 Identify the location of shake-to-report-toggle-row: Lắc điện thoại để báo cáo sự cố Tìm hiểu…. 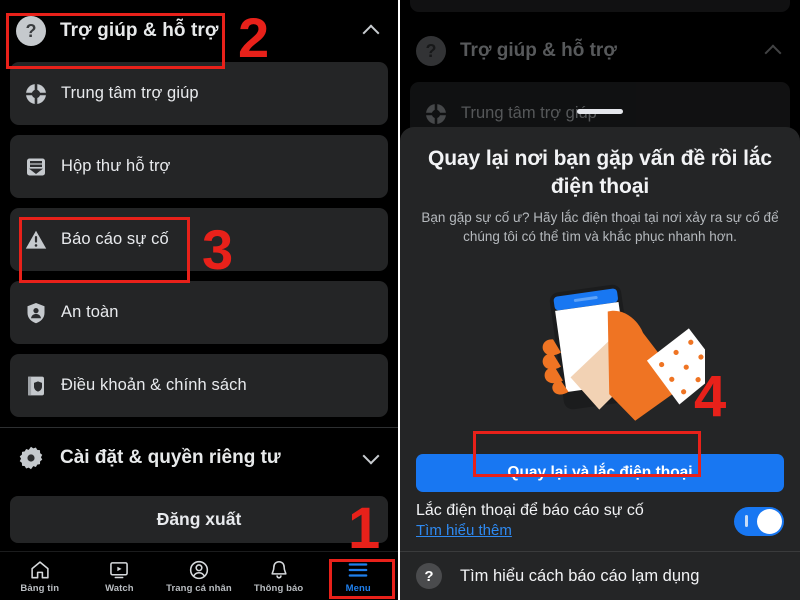
(600, 521).